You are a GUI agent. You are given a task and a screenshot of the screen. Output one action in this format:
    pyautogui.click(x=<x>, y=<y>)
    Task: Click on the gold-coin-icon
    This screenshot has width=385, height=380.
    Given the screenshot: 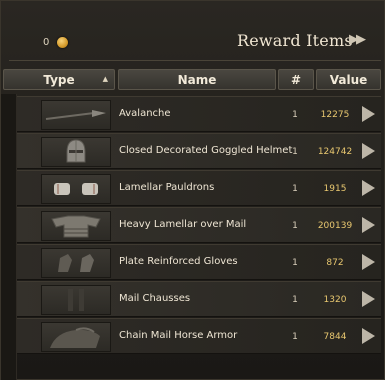 What is the action you would take?
    pyautogui.click(x=62, y=42)
    